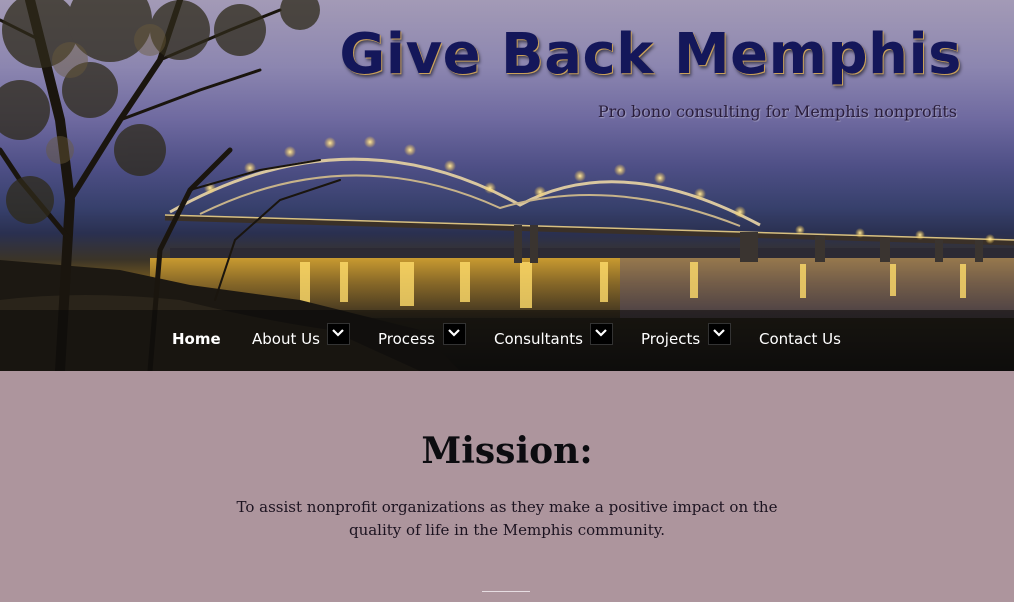 The width and height of the screenshot is (1014, 602). Describe the element at coordinates (286, 339) in the screenshot. I see `nav-item-about-us: About Us` at that location.